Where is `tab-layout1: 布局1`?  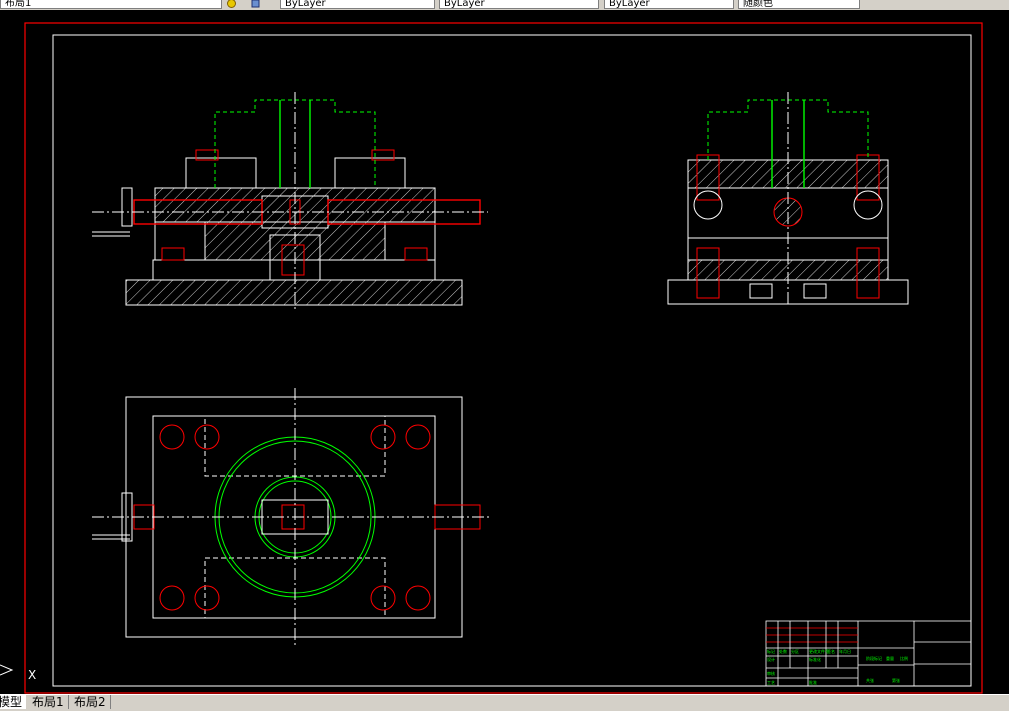
tab-layout1: 布局1 is located at coordinates (48, 702).